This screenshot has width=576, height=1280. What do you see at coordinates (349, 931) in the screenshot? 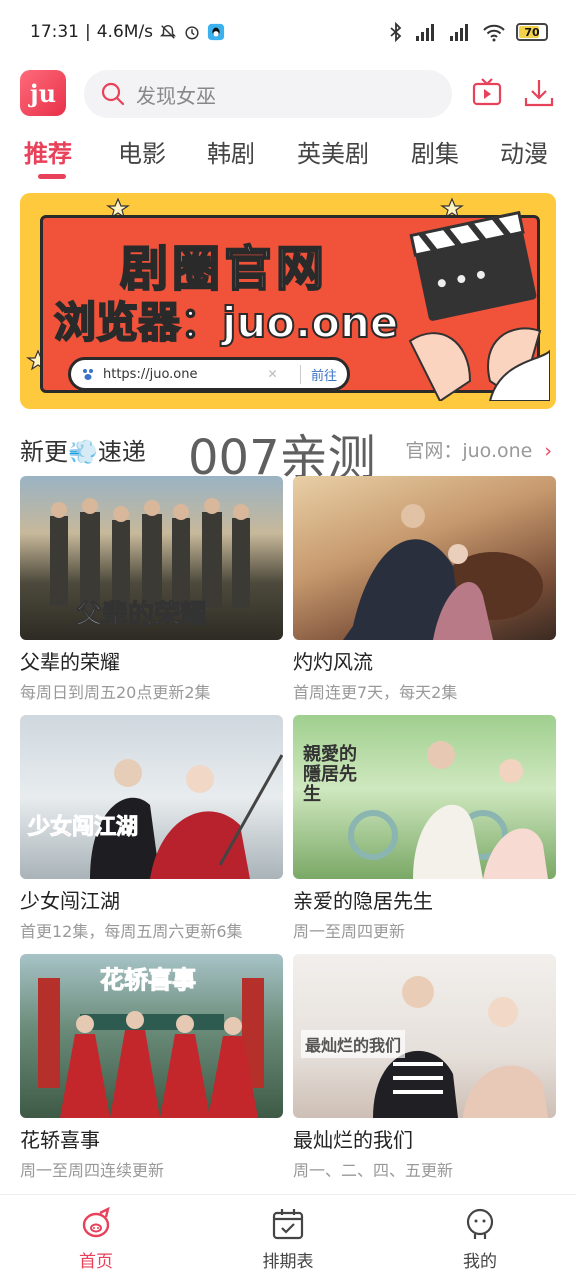
I see `card-subtitle: 周一至周四更新` at bounding box center [349, 931].